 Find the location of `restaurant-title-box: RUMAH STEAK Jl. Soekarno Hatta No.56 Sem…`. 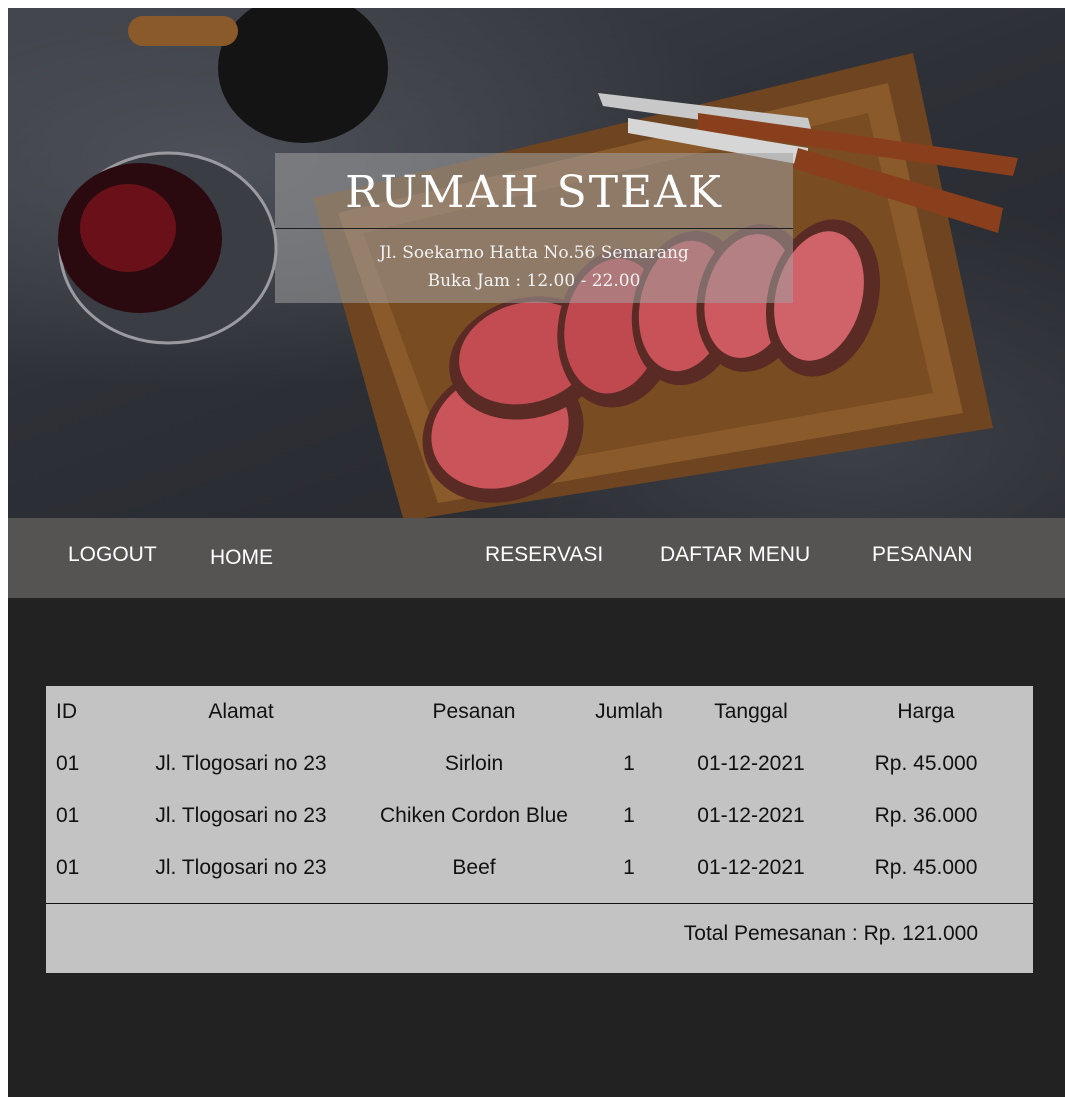

restaurant-title-box: RUMAH STEAK Jl. Soekarno Hatta No.56 Sem… is located at coordinates (534, 228).